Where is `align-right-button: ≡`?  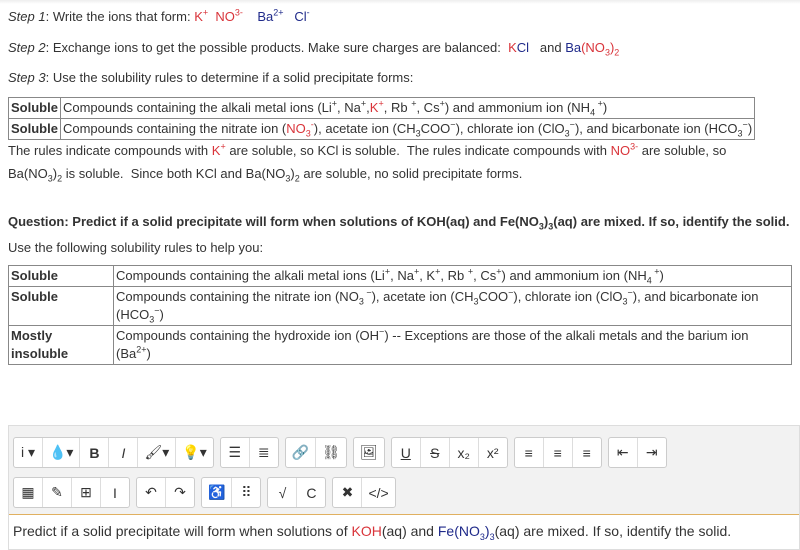 align-right-button: ≡ is located at coordinates (587, 452).